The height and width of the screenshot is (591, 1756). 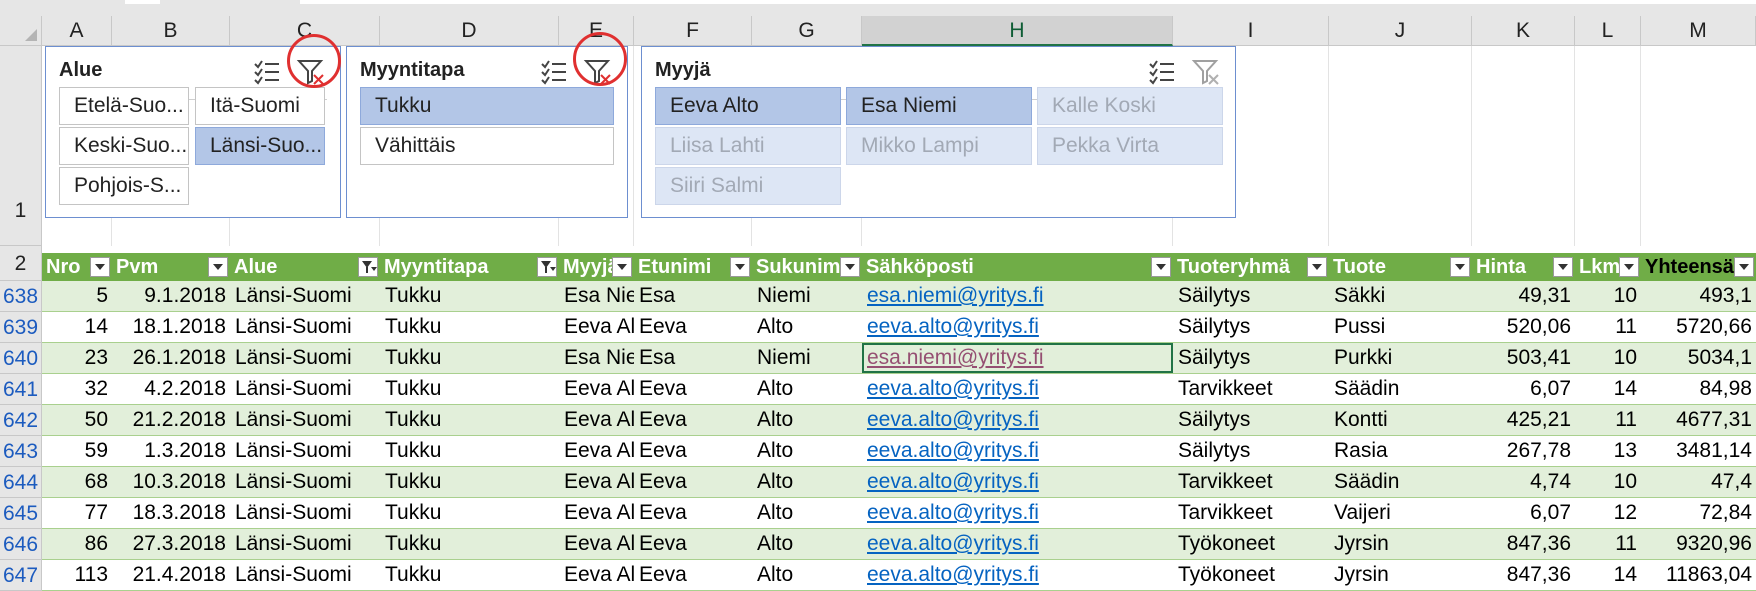 I want to click on table-cell: Niemi, so click(x=807, y=296).